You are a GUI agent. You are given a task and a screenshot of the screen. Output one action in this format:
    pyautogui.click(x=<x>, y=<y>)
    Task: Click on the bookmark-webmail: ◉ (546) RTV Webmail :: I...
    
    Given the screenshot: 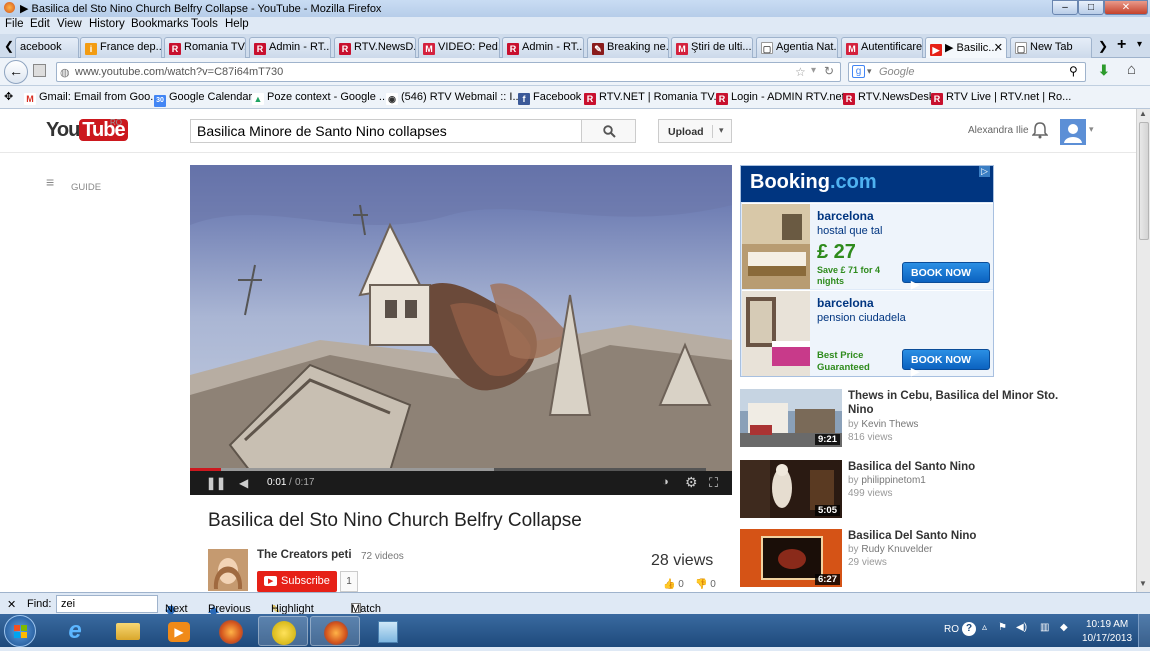 What is the action you would take?
    pyautogui.click(x=454, y=98)
    